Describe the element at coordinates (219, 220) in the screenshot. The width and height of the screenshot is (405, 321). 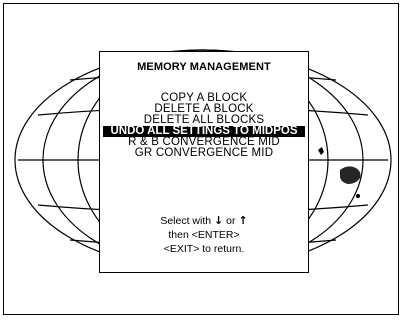
I see `down-arrow-icon: ↓` at that location.